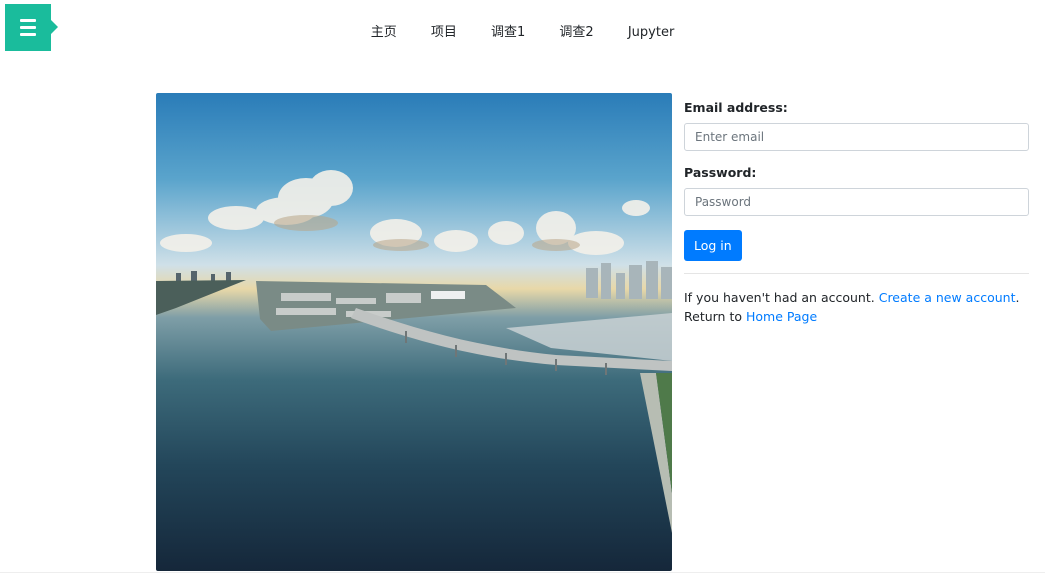 This screenshot has width=1045, height=577. Describe the element at coordinates (713, 245) in the screenshot. I see `login-button: Log in` at that location.